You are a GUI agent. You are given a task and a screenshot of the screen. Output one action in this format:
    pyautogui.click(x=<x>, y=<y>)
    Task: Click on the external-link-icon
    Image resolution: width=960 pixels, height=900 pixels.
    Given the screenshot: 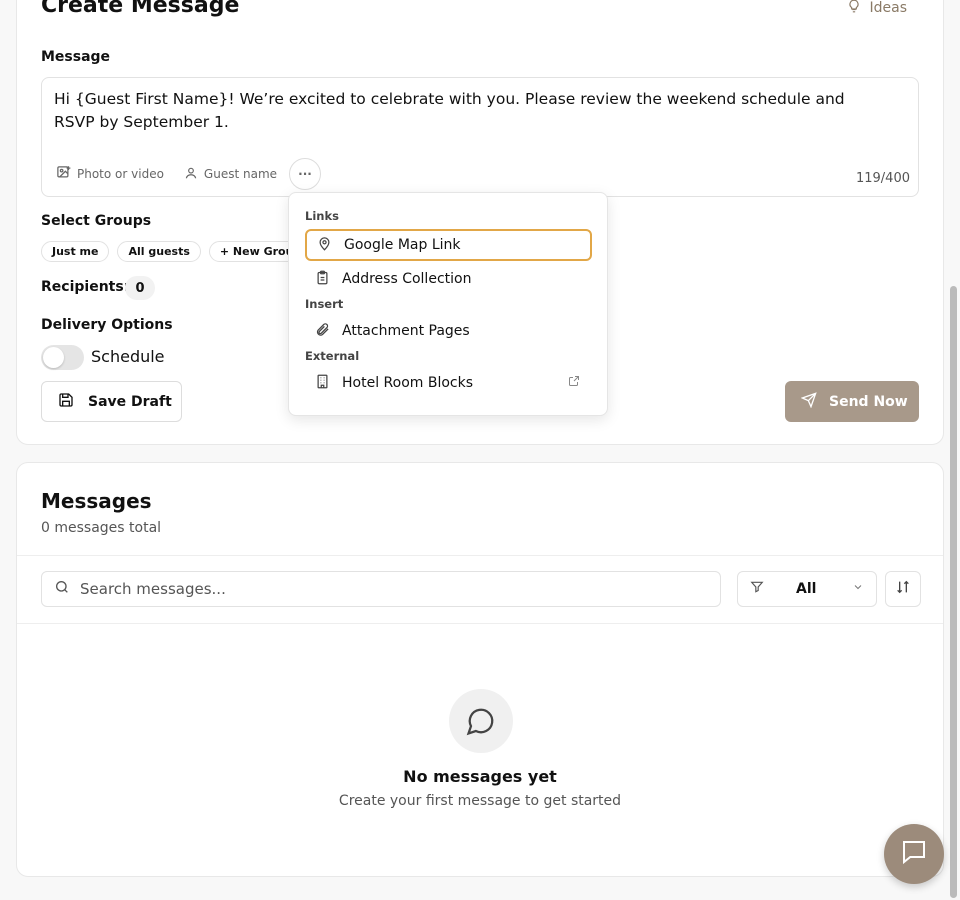 What is the action you would take?
    pyautogui.click(x=574, y=383)
    